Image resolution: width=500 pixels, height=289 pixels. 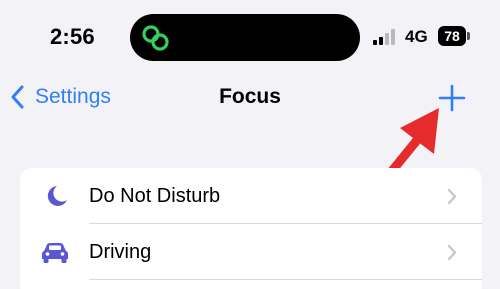 What do you see at coordinates (468, 36) in the screenshot?
I see `battery-cap` at bounding box center [468, 36].